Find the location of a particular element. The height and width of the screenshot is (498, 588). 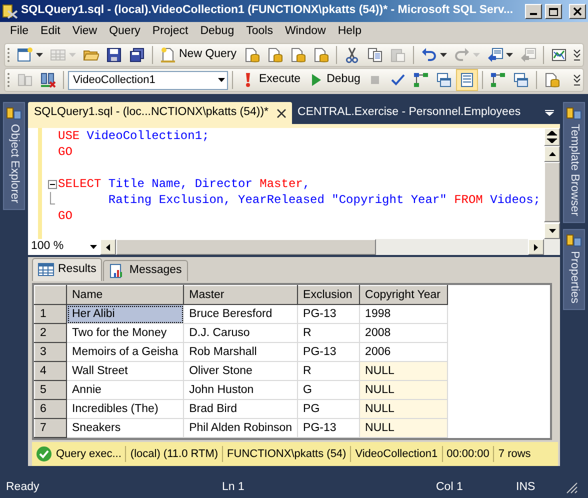

diagram-icon is located at coordinates (498, 80).